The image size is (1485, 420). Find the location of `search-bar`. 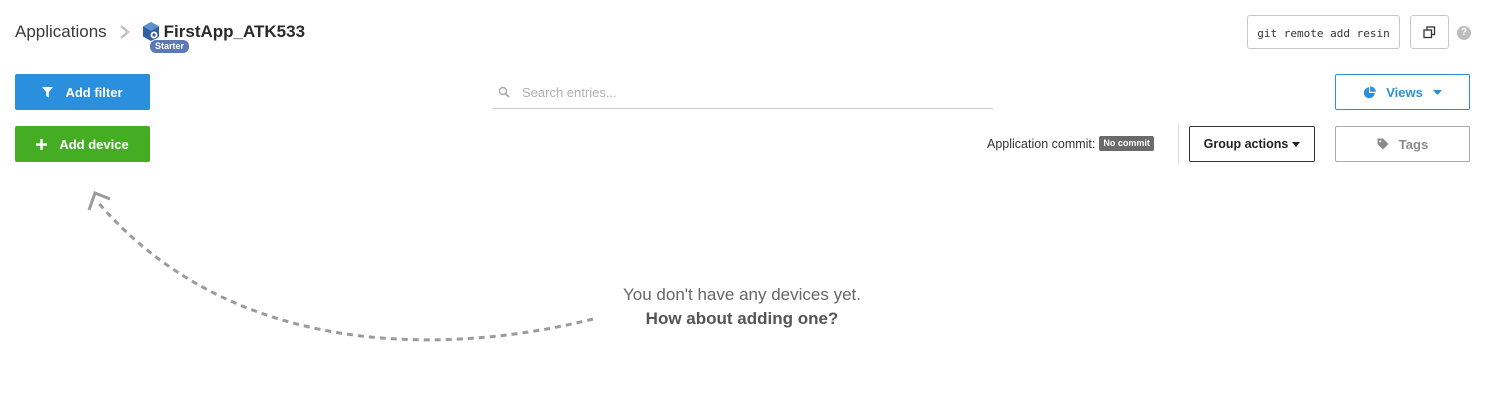

search-bar is located at coordinates (743, 92).